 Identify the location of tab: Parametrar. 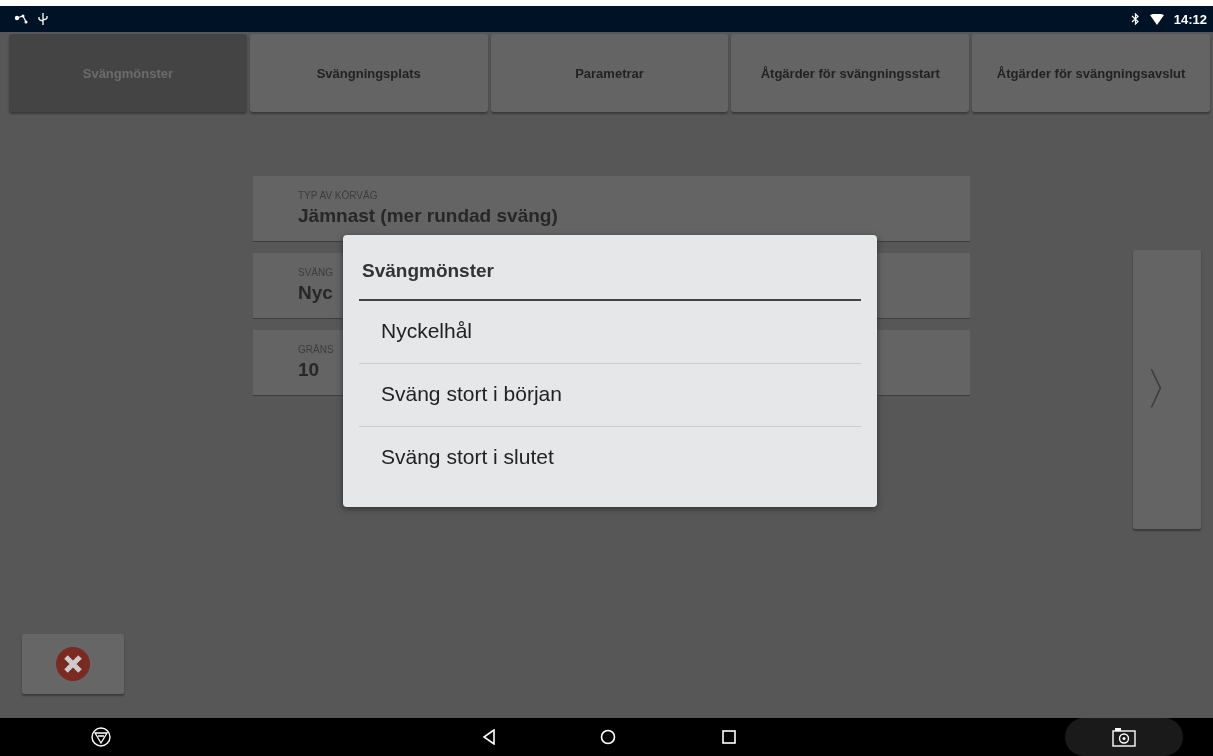
(609, 73).